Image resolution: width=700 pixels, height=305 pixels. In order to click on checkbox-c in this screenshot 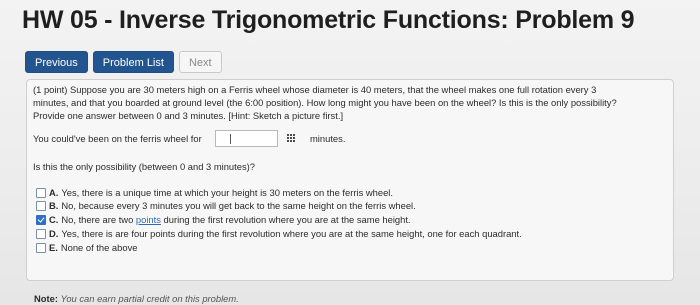, I will do `click(41, 219)`.